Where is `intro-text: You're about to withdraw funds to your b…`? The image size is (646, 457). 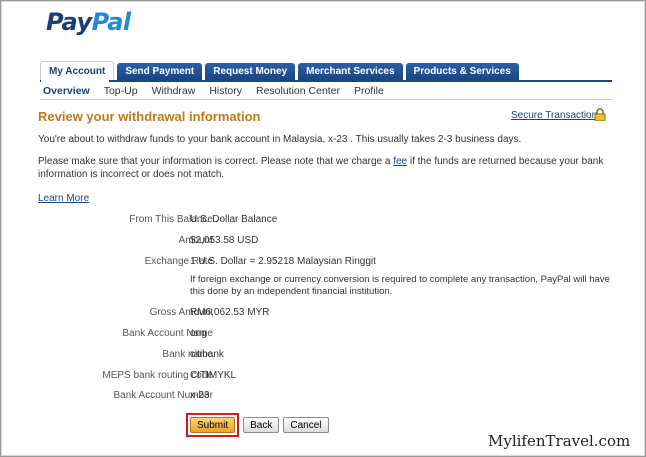
intro-text: You're about to withdraw funds to your b… is located at coordinates (280, 139).